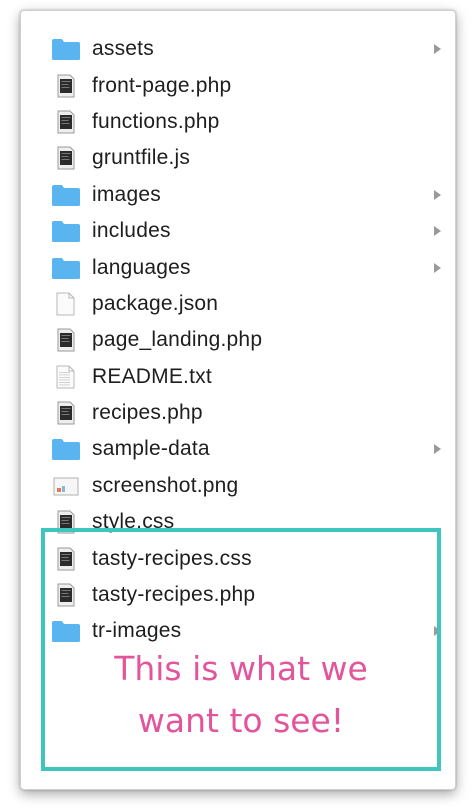  What do you see at coordinates (177, 340) in the screenshot?
I see `file-name: page_landing.php` at bounding box center [177, 340].